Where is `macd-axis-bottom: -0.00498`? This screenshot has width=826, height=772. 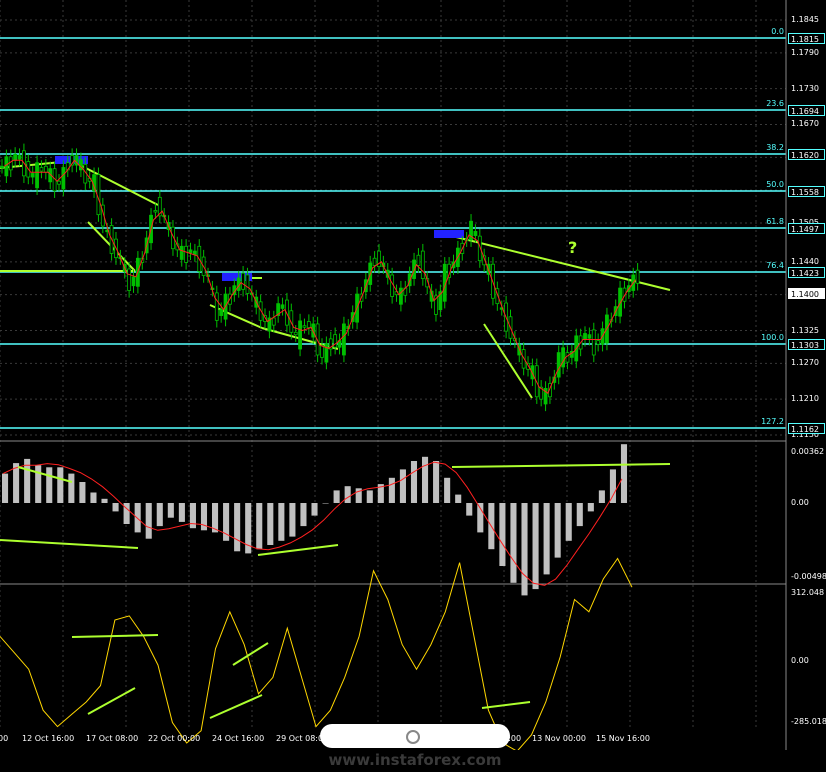
macd-axis-bottom: -0.00498 is located at coordinates (808, 576).